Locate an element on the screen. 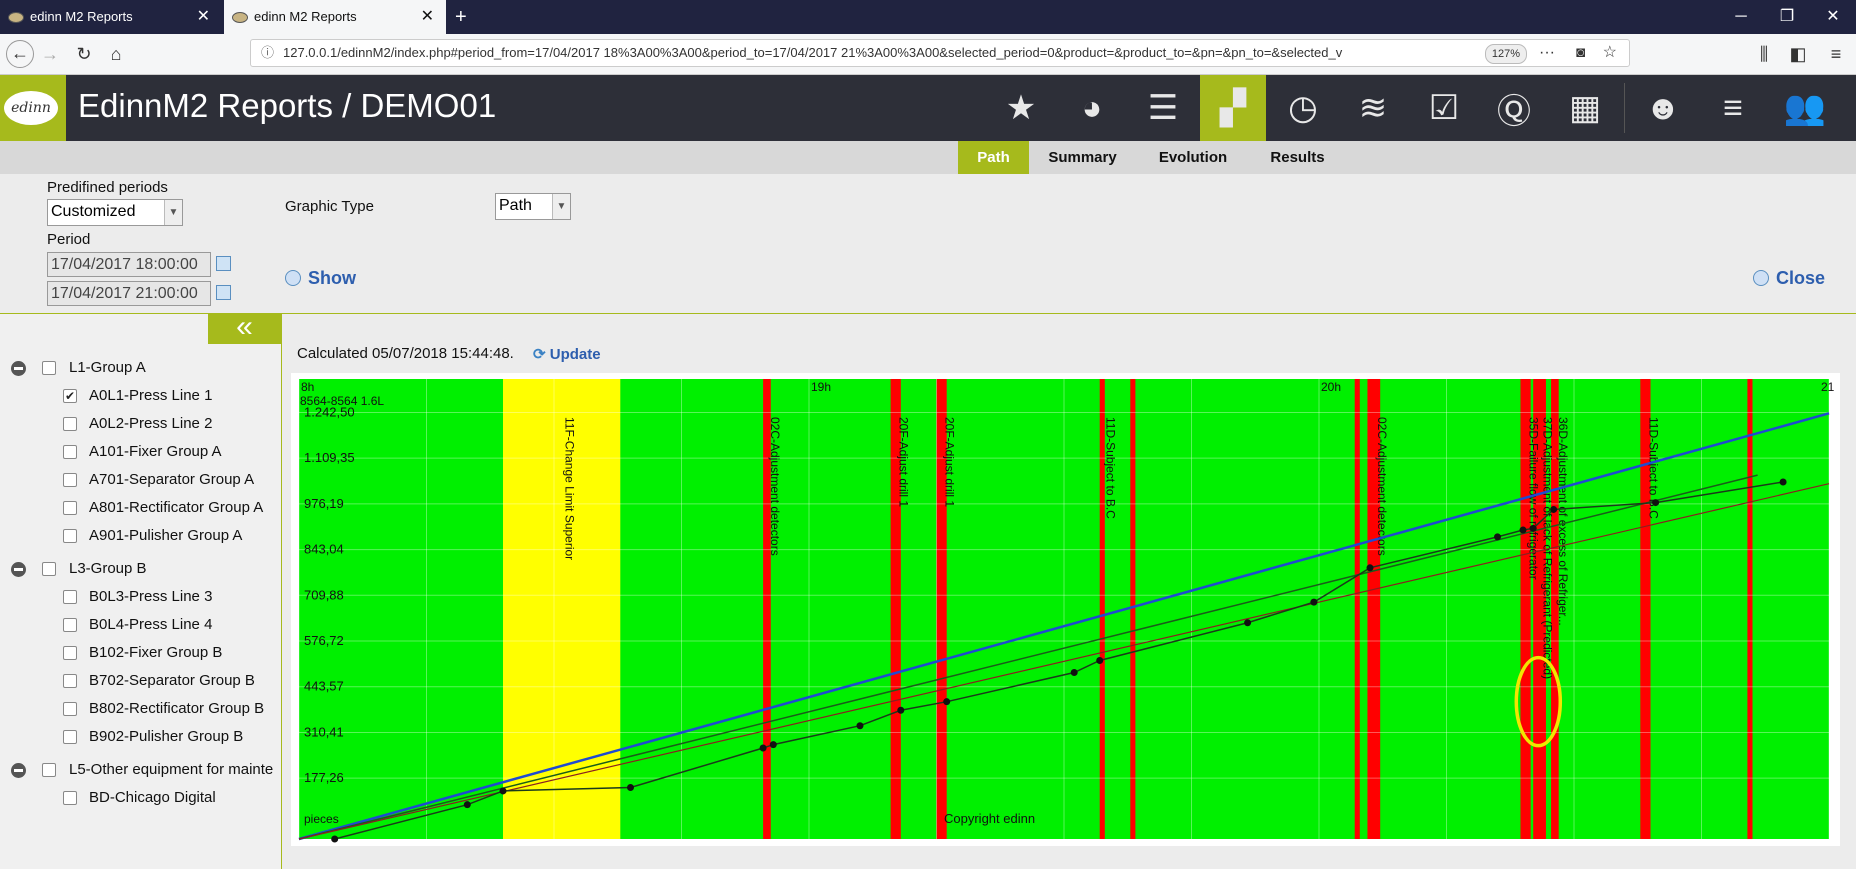  grid-icon: ▦ is located at coordinates (1585, 108).